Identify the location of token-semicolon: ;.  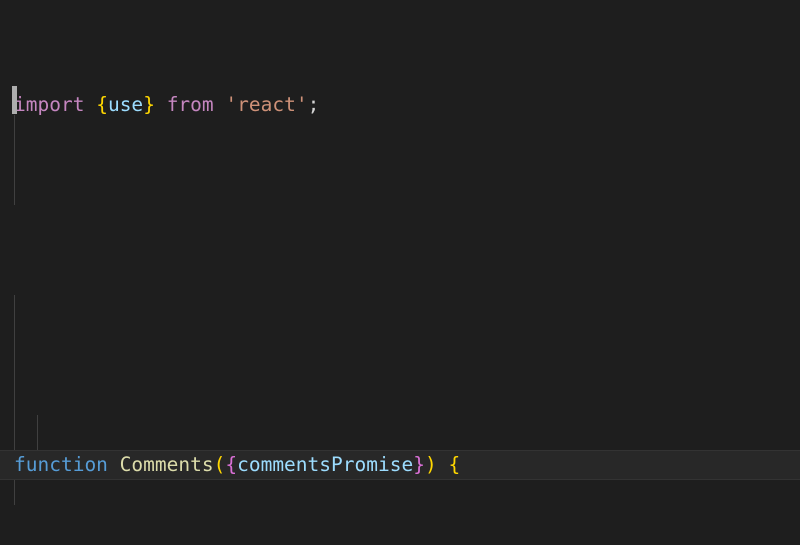
(313, 104).